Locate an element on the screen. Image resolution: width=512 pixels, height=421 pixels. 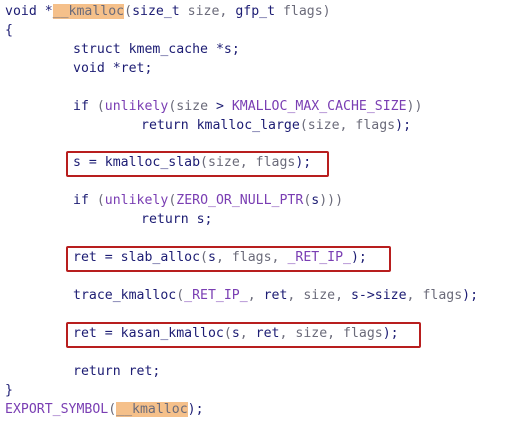
param-type-flags: gfp_t is located at coordinates (255, 11).